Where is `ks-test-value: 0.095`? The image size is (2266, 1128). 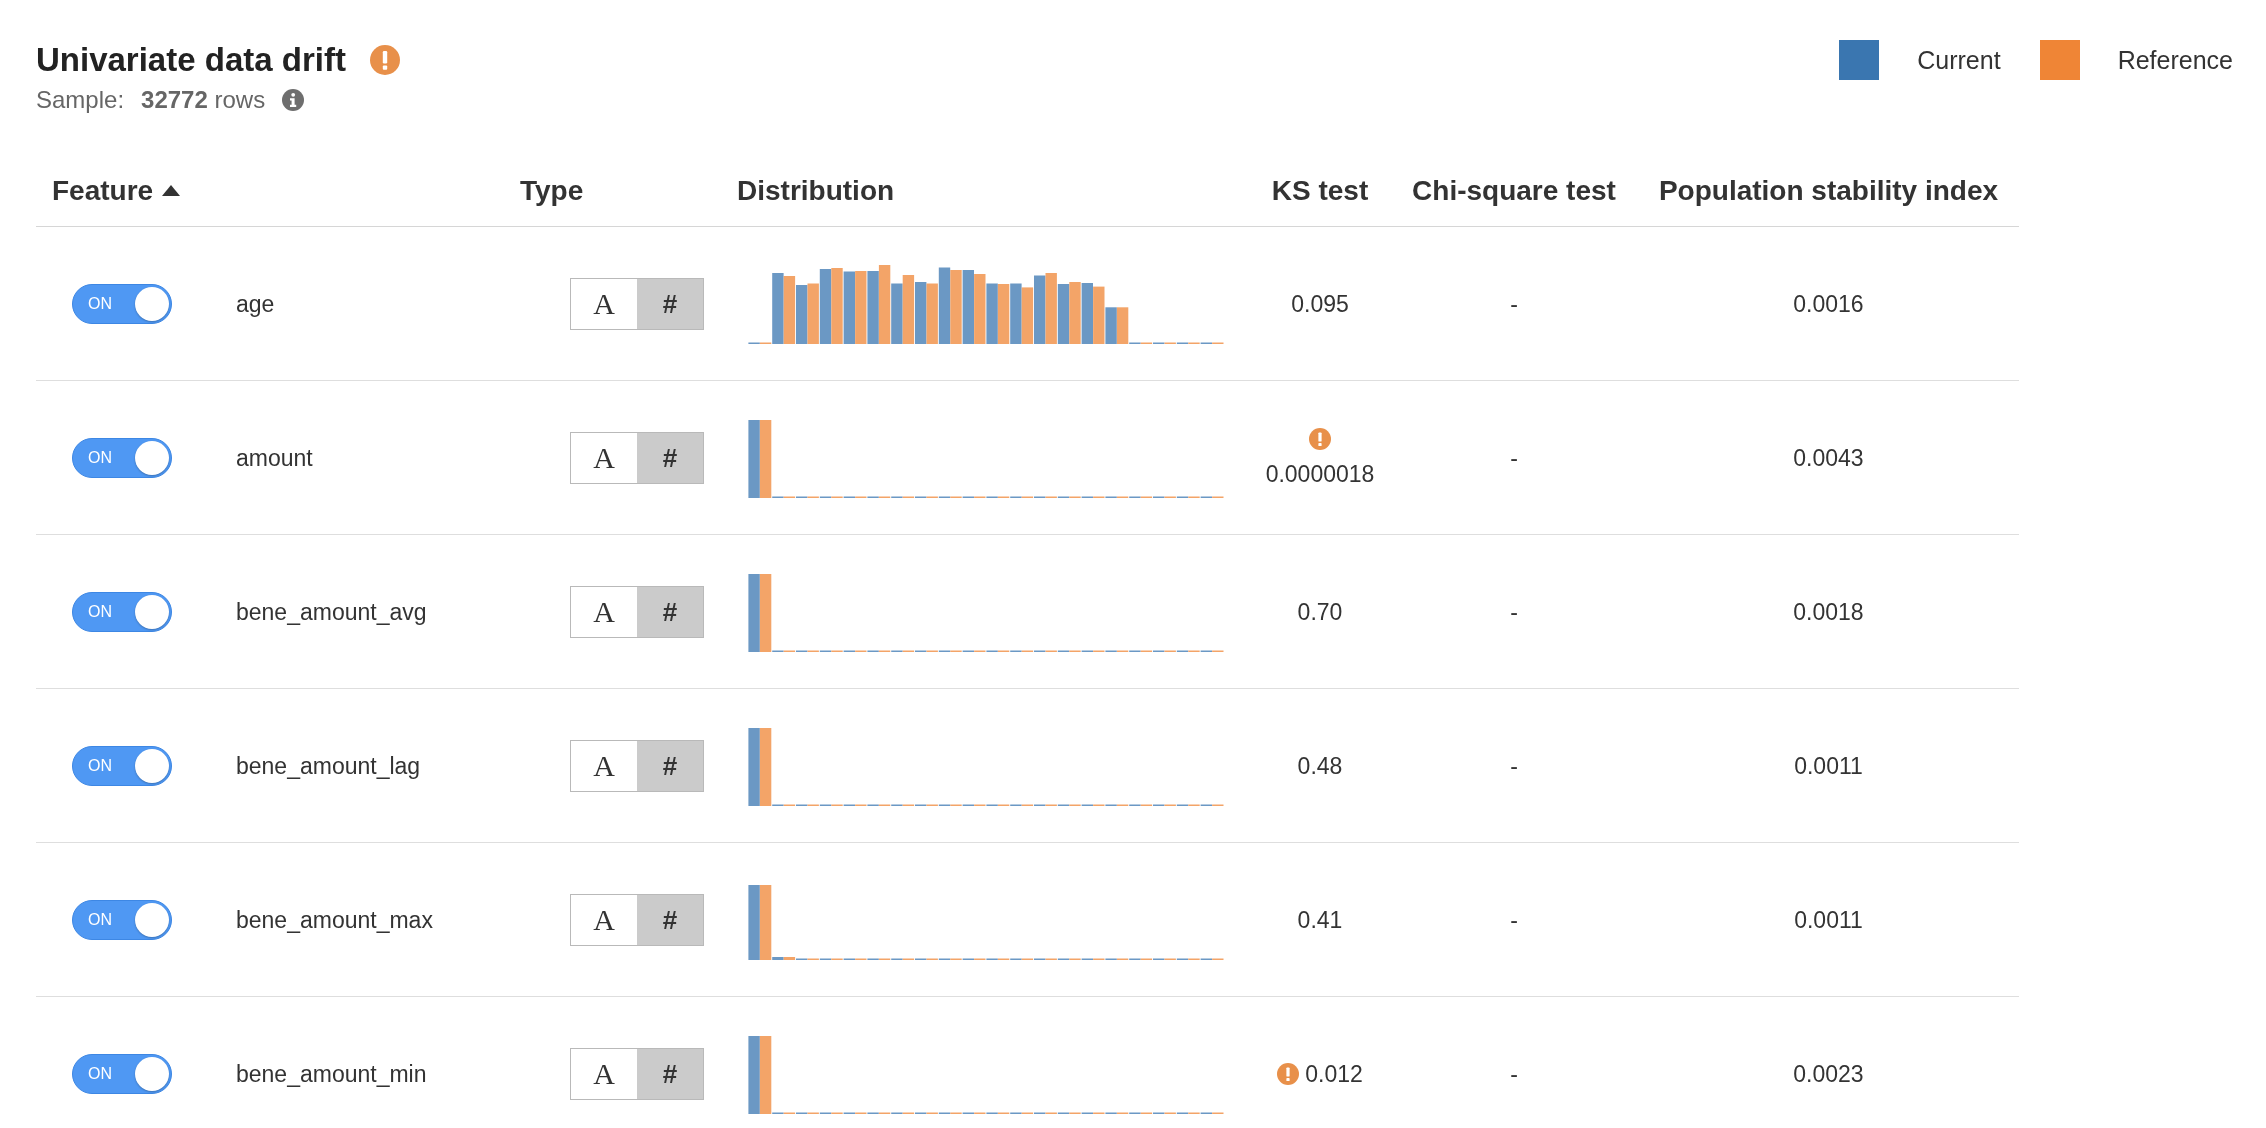 ks-test-value: 0.095 is located at coordinates (1320, 303).